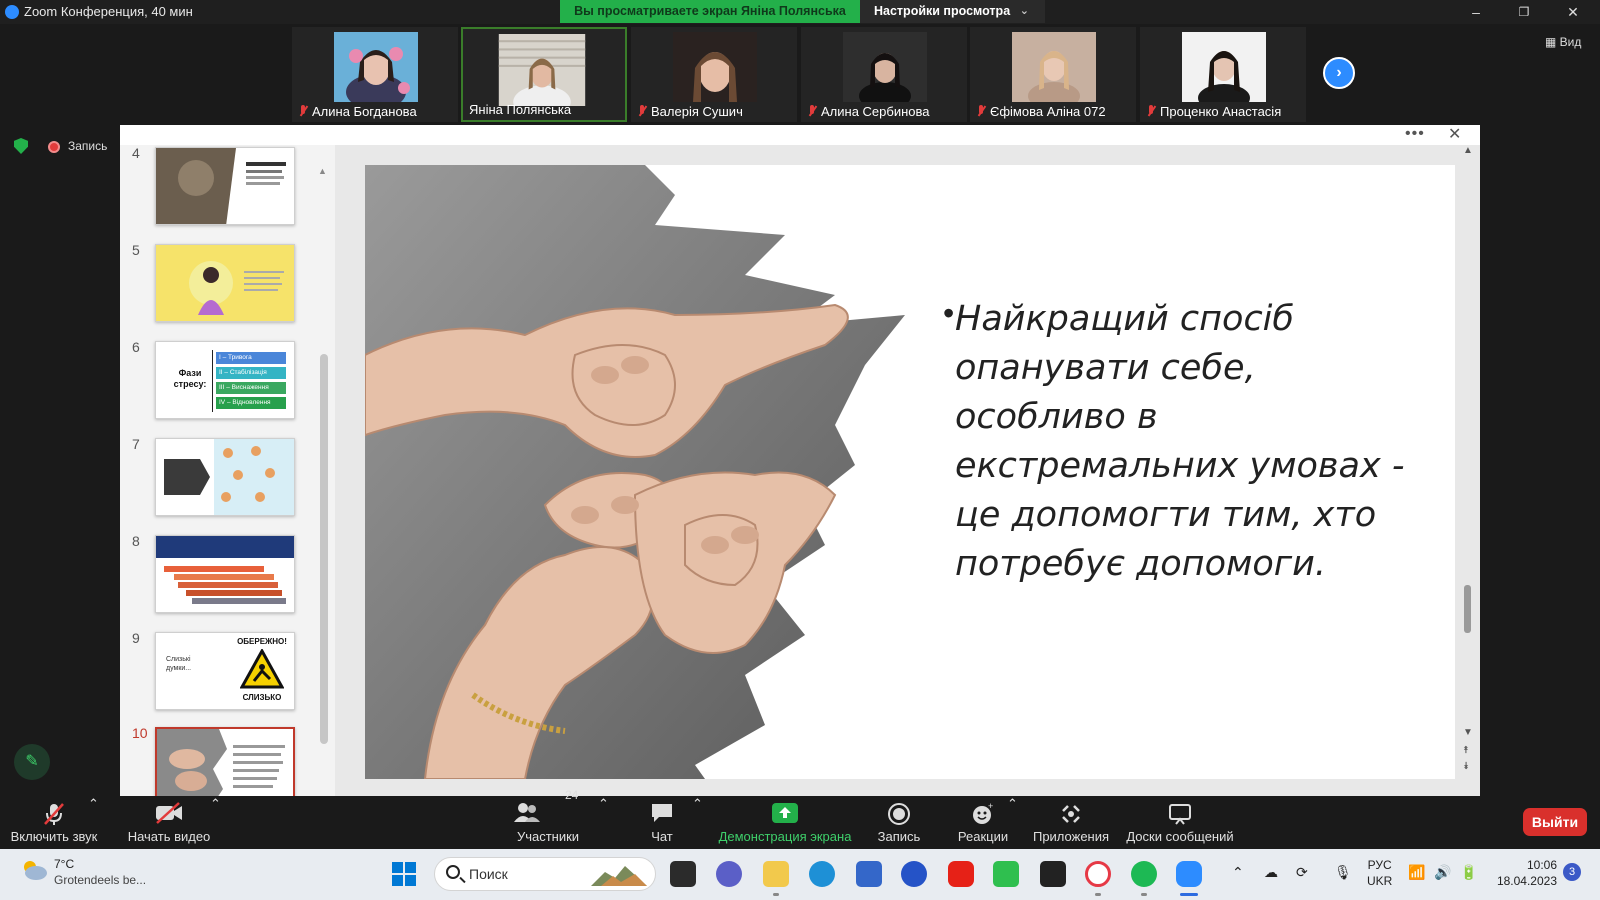 This screenshot has width=1600, height=900. Describe the element at coordinates (527, 812) in the screenshot. I see `participants-icon` at that location.